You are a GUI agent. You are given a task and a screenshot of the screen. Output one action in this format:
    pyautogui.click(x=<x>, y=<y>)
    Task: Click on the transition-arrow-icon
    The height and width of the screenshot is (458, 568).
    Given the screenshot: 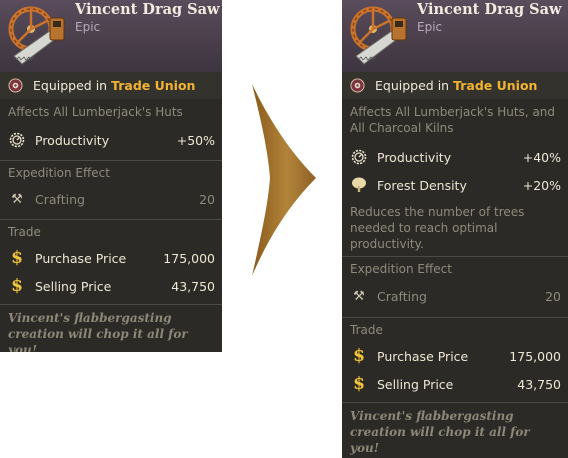 What is the action you would take?
    pyautogui.click(x=284, y=180)
    